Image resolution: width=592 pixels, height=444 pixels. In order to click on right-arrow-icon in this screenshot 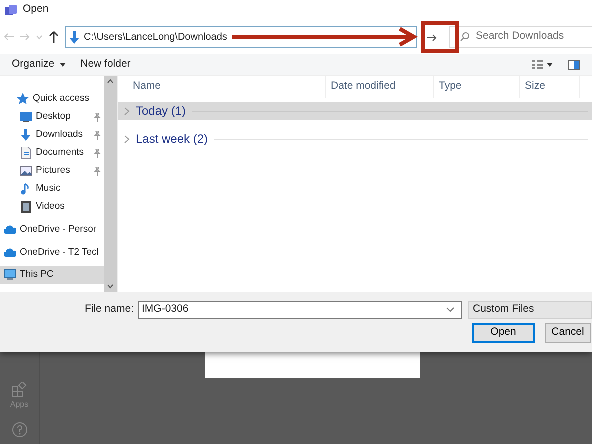, I will do `click(432, 38)`.